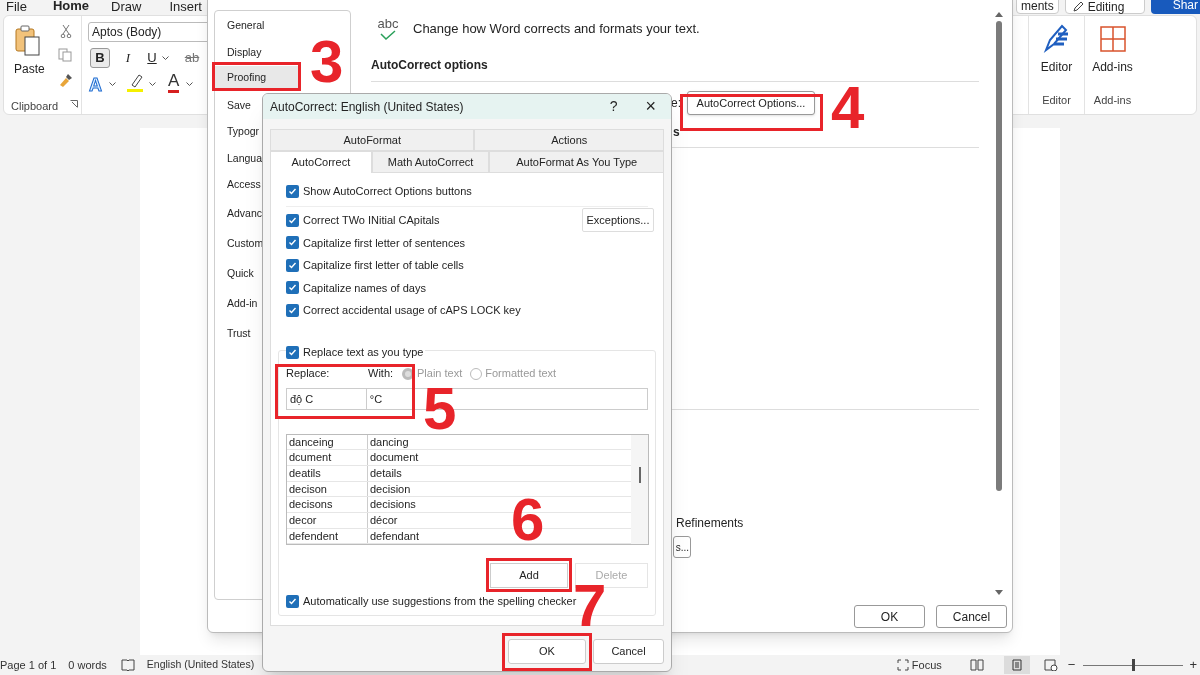 The image size is (1200, 675). Describe the element at coordinates (999, 593) in the screenshot. I see `scroll-down-icon` at that location.